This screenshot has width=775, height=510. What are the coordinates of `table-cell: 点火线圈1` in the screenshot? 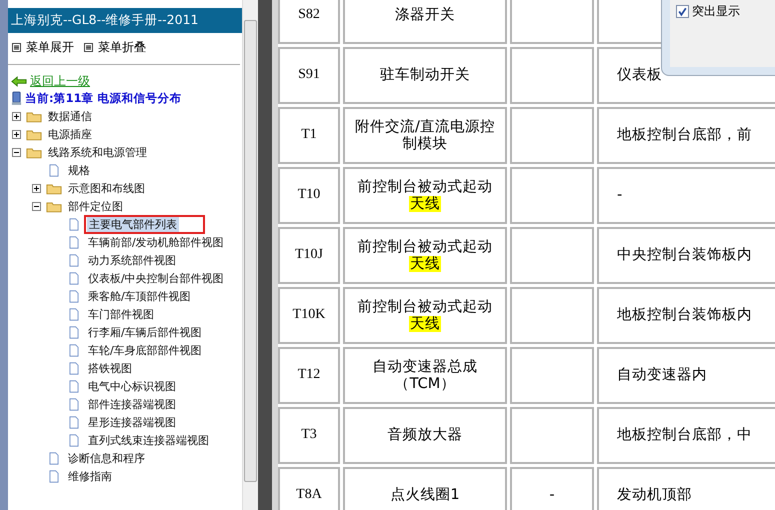 It's located at (425, 488).